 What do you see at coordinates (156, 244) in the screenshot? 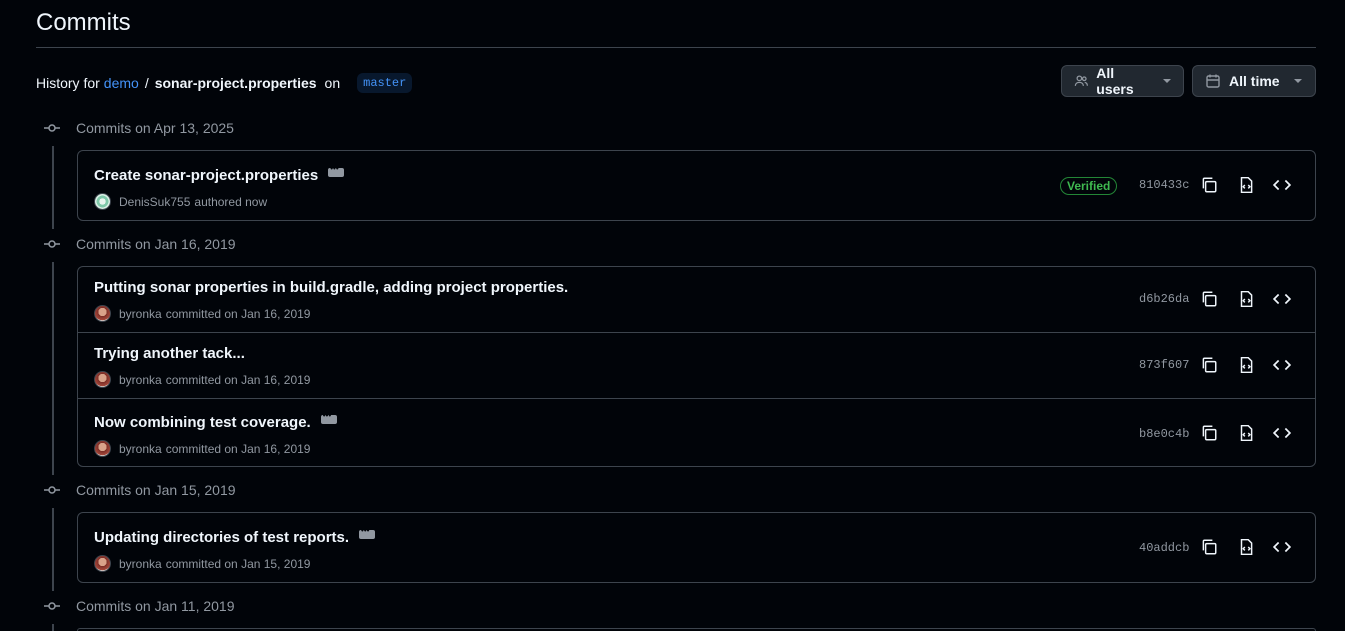
I see `commit-group-date: Commits on Jan 16, 2019` at bounding box center [156, 244].